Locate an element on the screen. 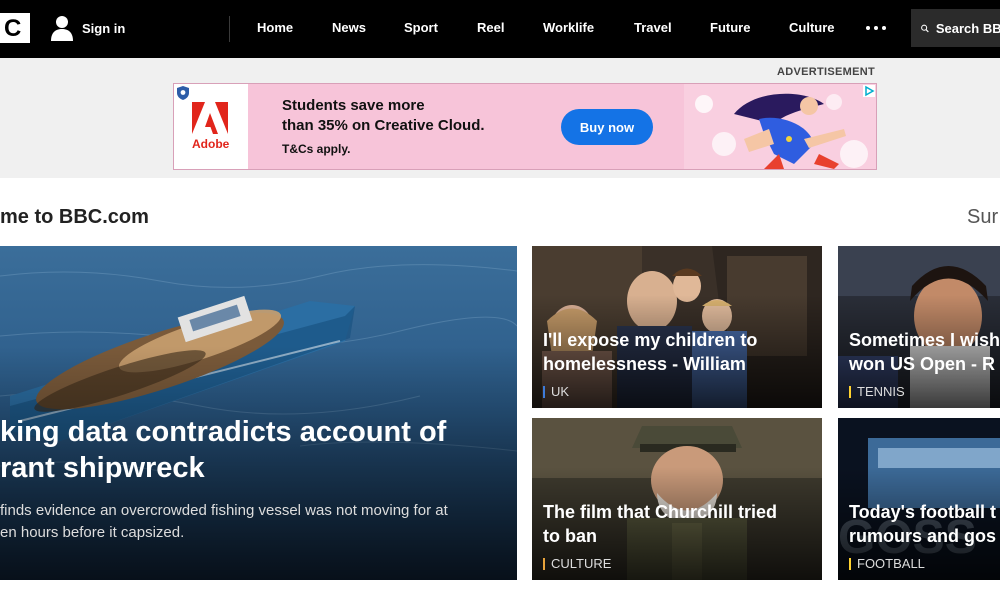 This screenshot has width=1000, height=600. ad-illustration is located at coordinates (780, 126).